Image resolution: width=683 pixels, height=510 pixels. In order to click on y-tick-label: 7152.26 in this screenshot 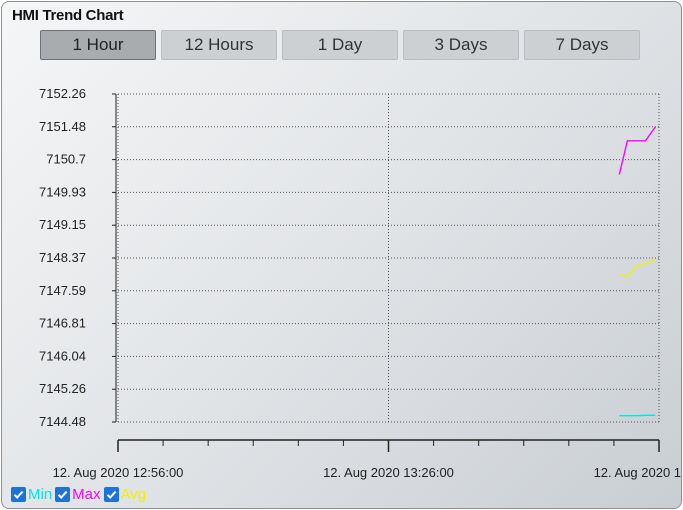, I will do `click(62, 93)`.